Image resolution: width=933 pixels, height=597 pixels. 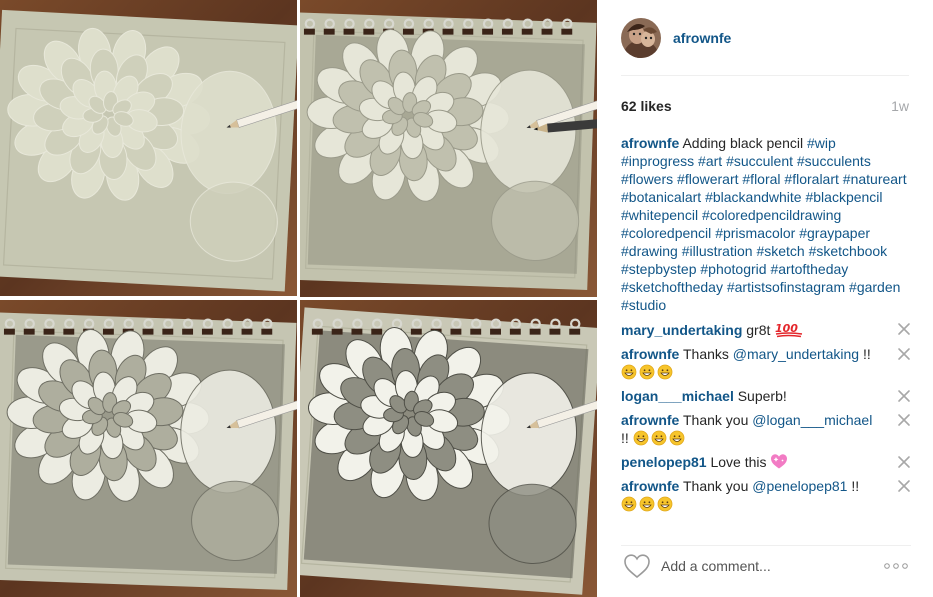 I want to click on ellipsis-icon, so click(x=896, y=565).